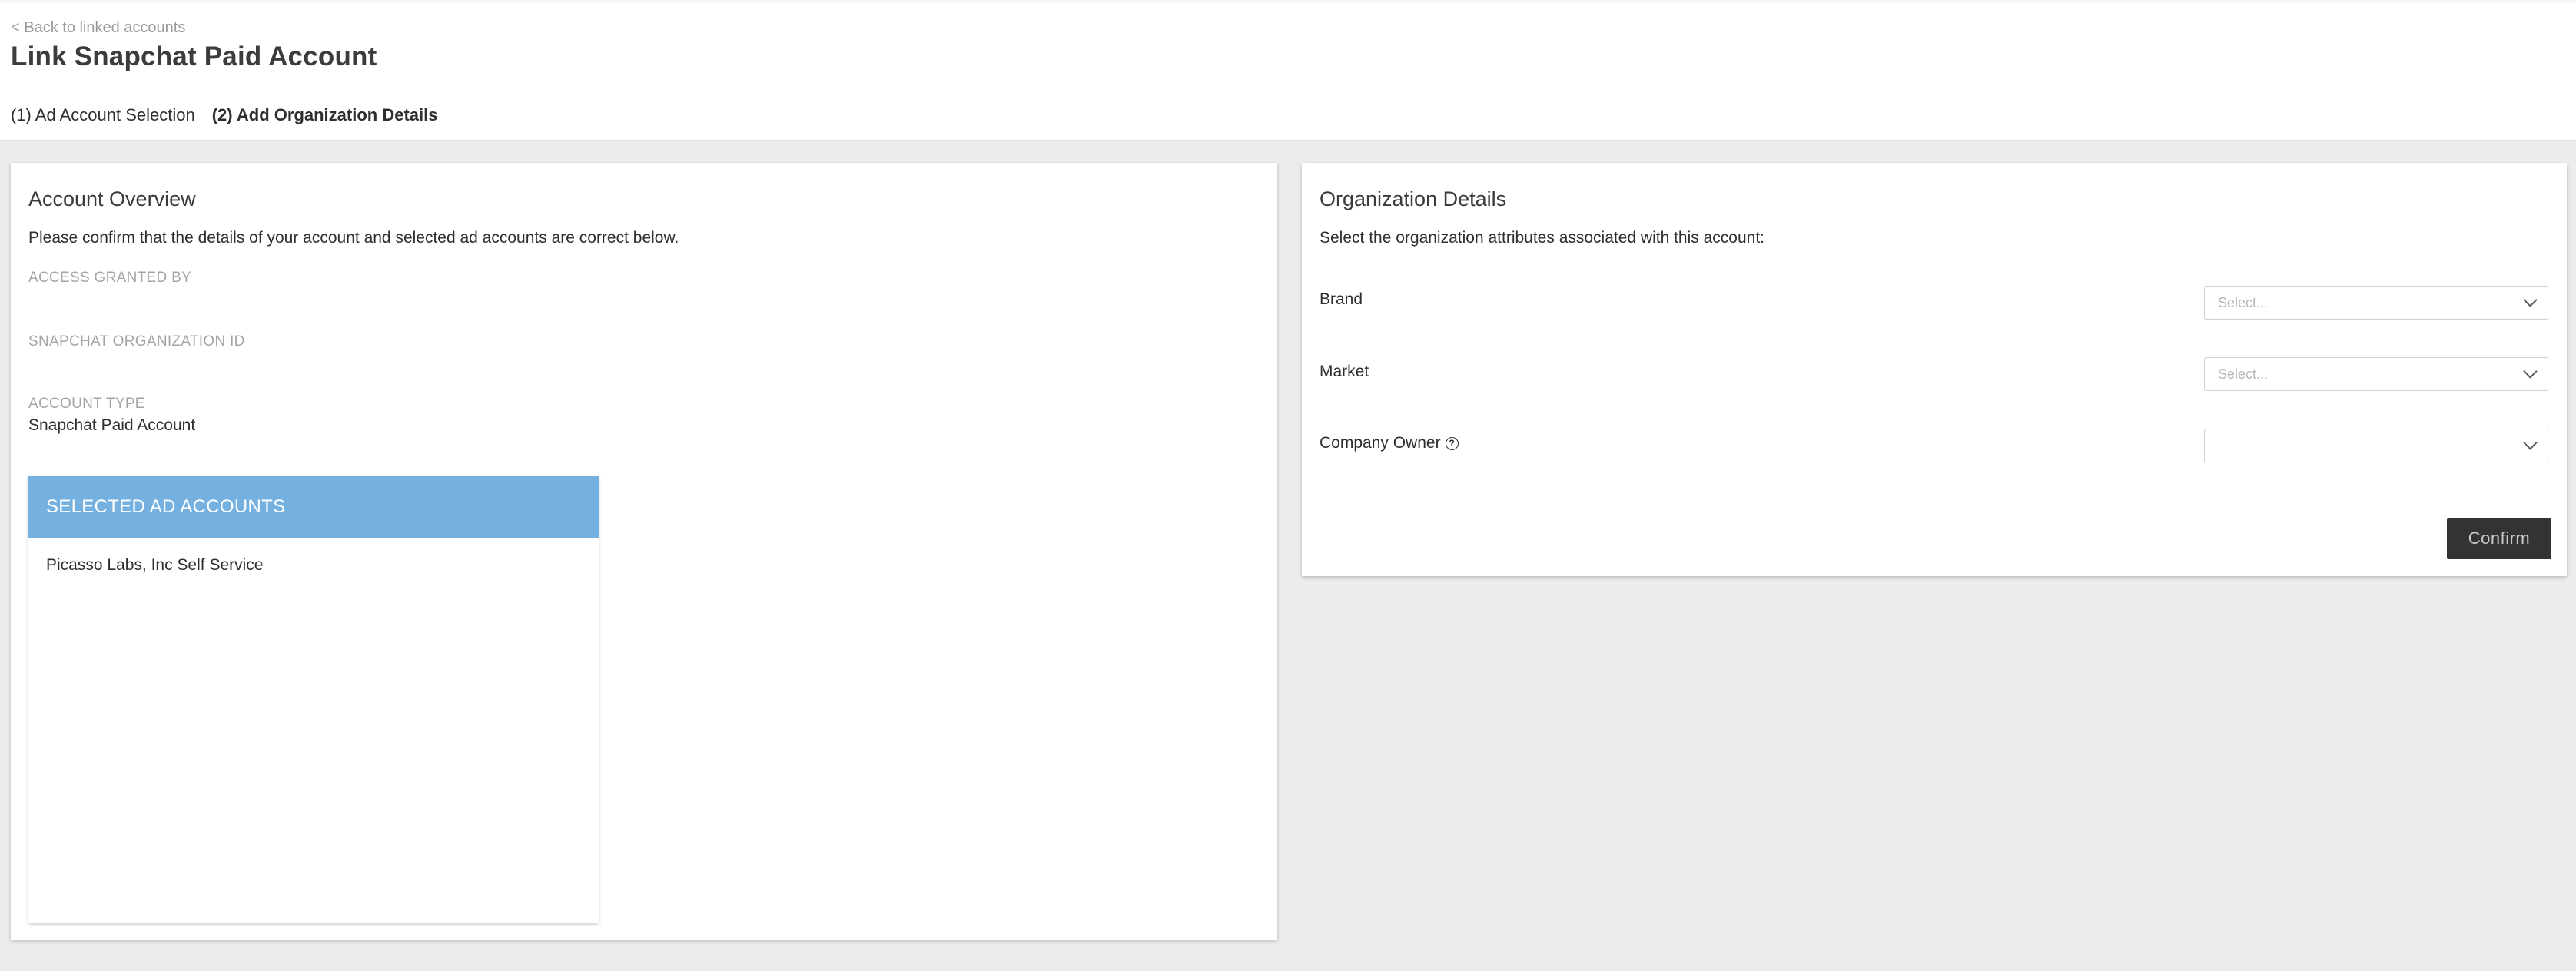 This screenshot has height=971, width=2576. Describe the element at coordinates (2499, 538) in the screenshot. I see `confirm-button: Confirm` at that location.